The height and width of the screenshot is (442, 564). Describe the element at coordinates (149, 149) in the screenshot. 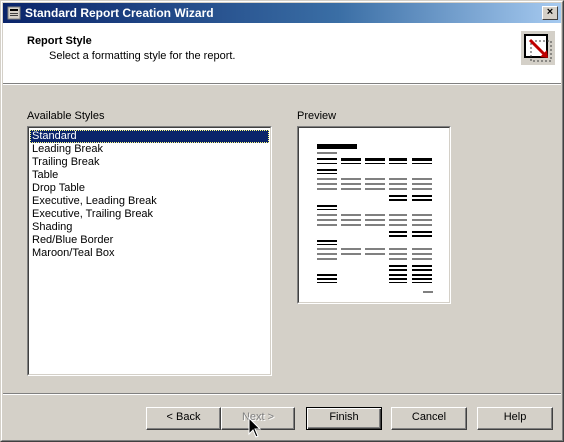

I see `style-list-item: Leading Break` at that location.